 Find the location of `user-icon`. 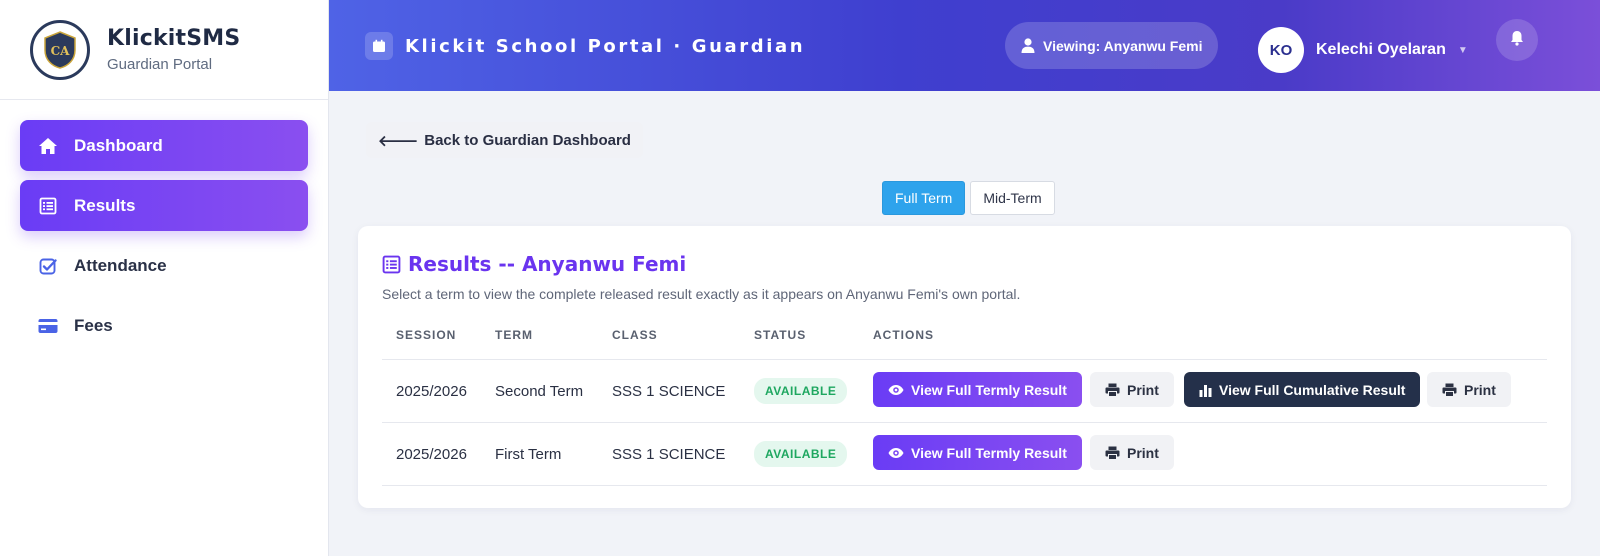

user-icon is located at coordinates (1028, 45).